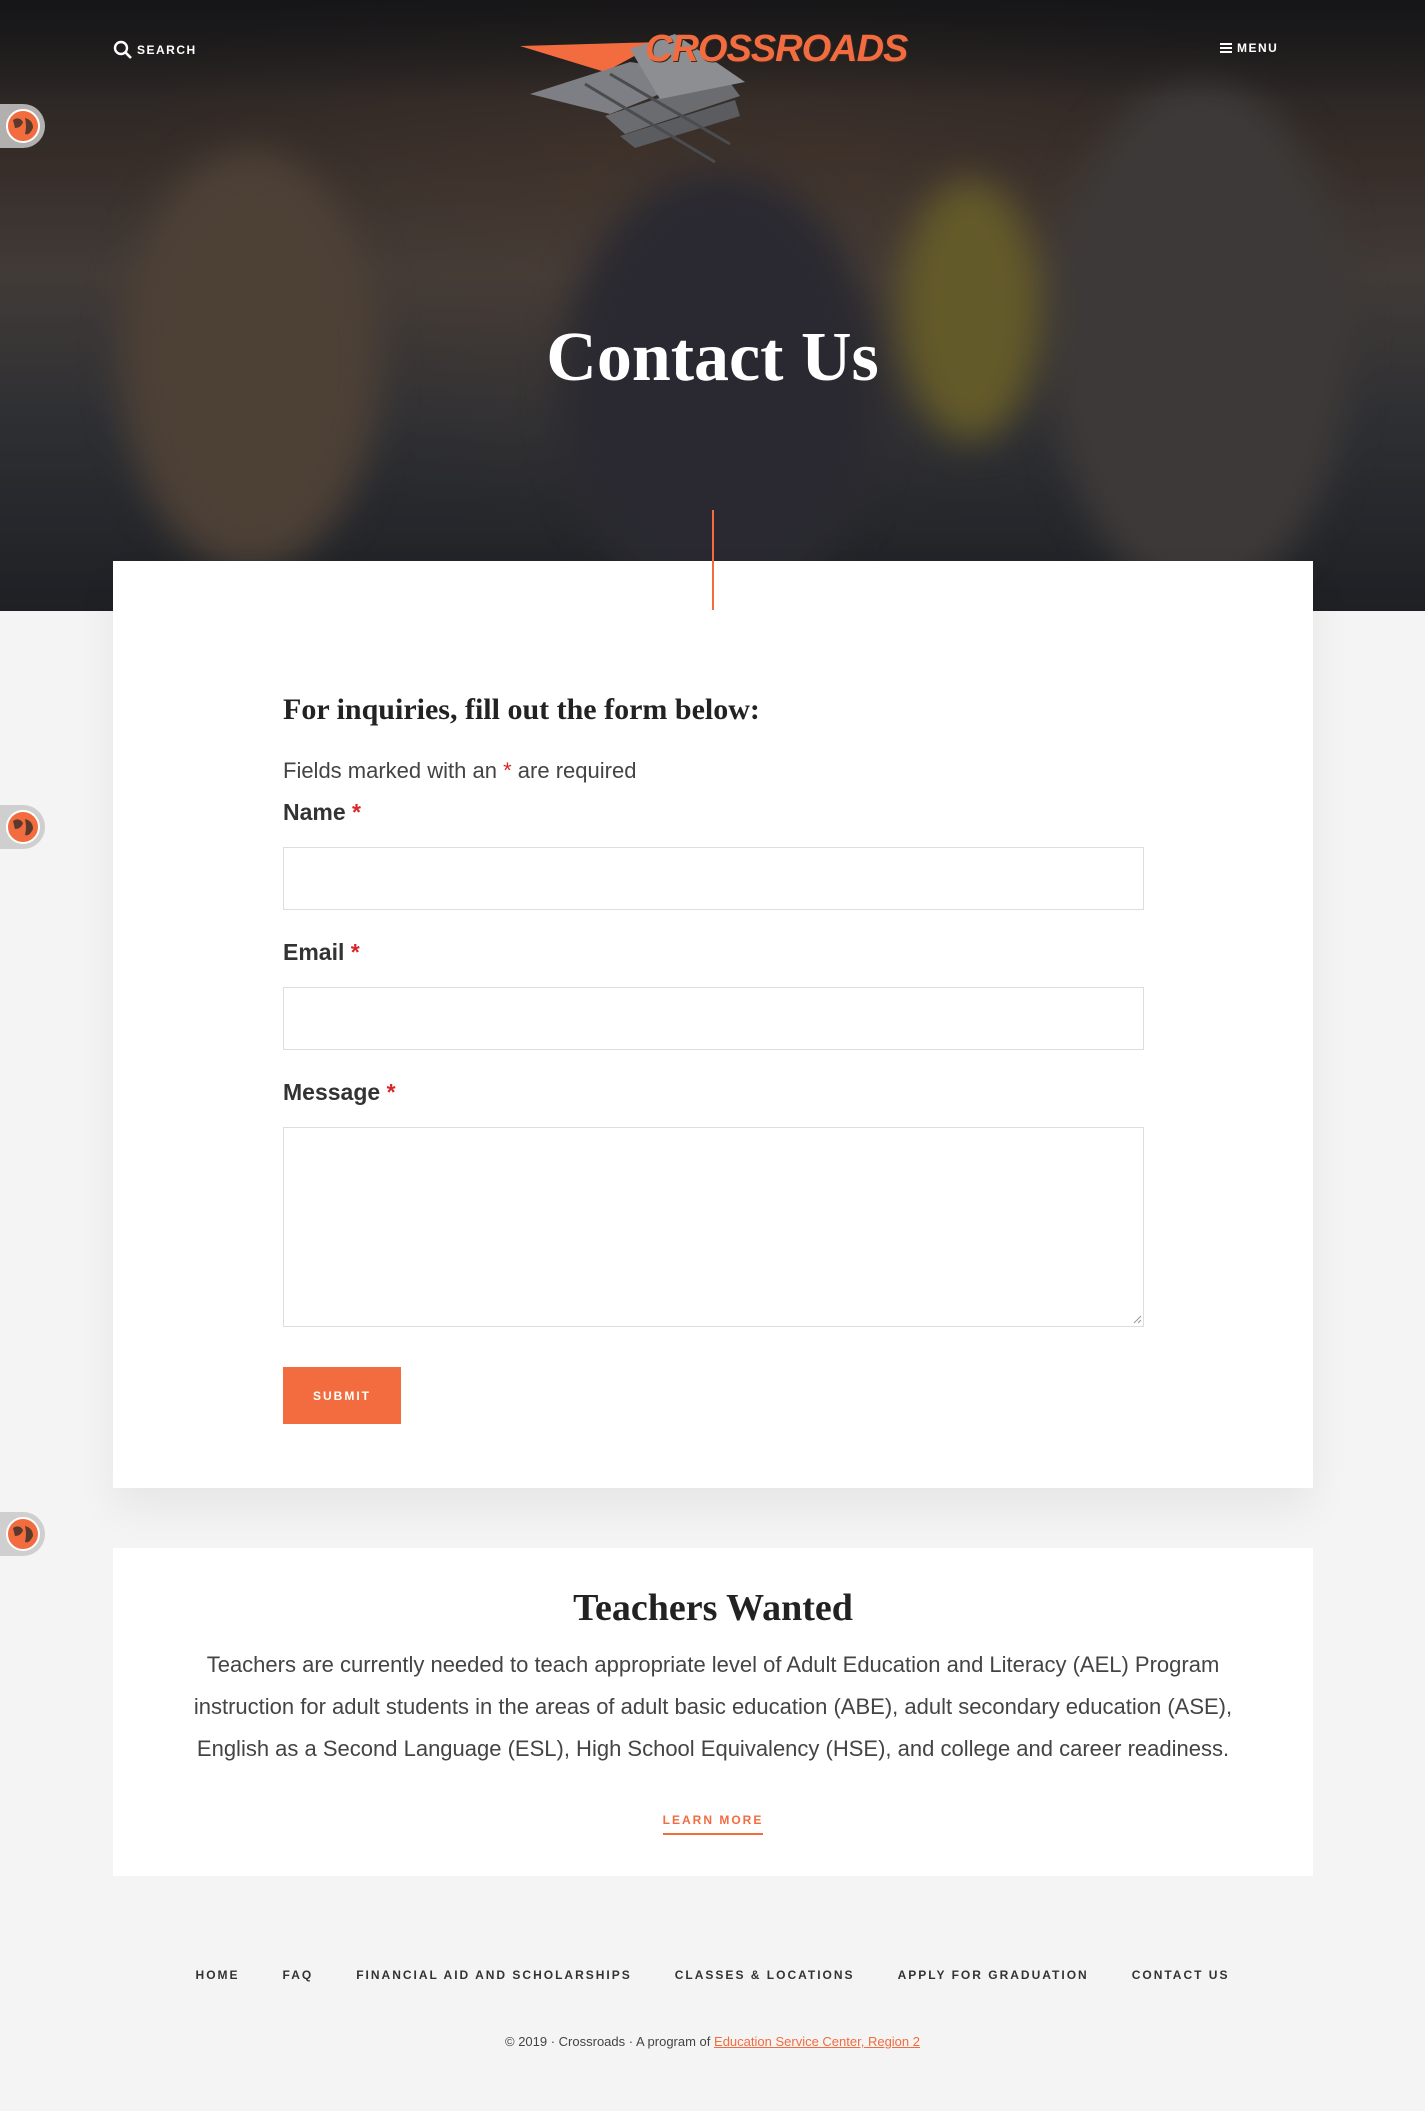 Image resolution: width=1425 pixels, height=2111 pixels. What do you see at coordinates (713, 878) in the screenshot?
I see `name-input` at bounding box center [713, 878].